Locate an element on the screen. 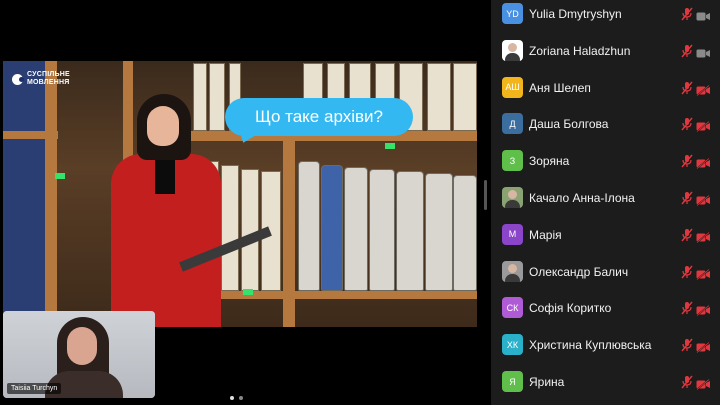 This screenshot has width=720, height=405. speech-bubble-text: Що таке архіви? is located at coordinates (319, 116).